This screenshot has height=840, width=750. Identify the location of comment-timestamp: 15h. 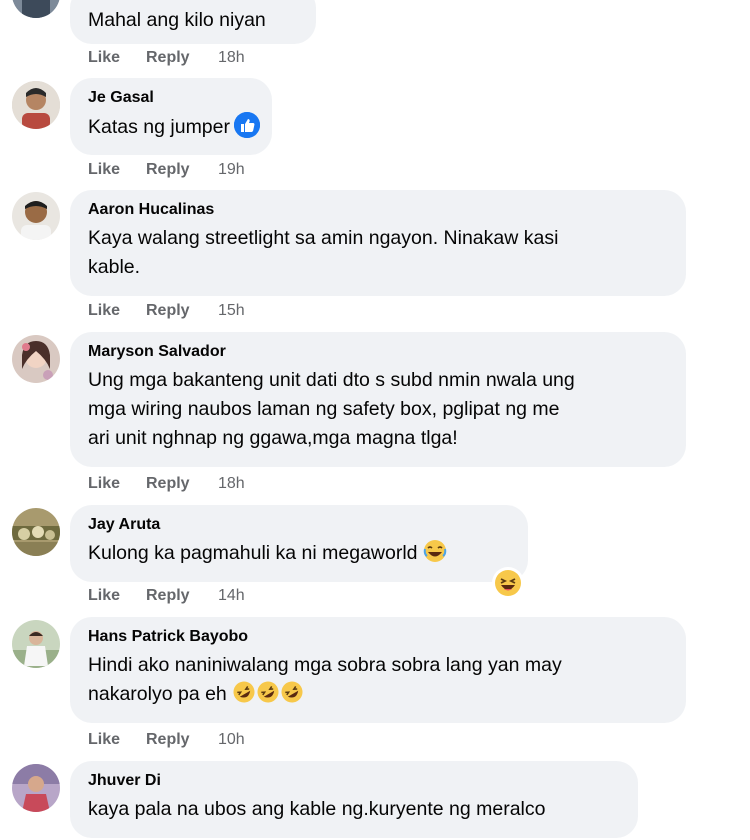
(231, 311).